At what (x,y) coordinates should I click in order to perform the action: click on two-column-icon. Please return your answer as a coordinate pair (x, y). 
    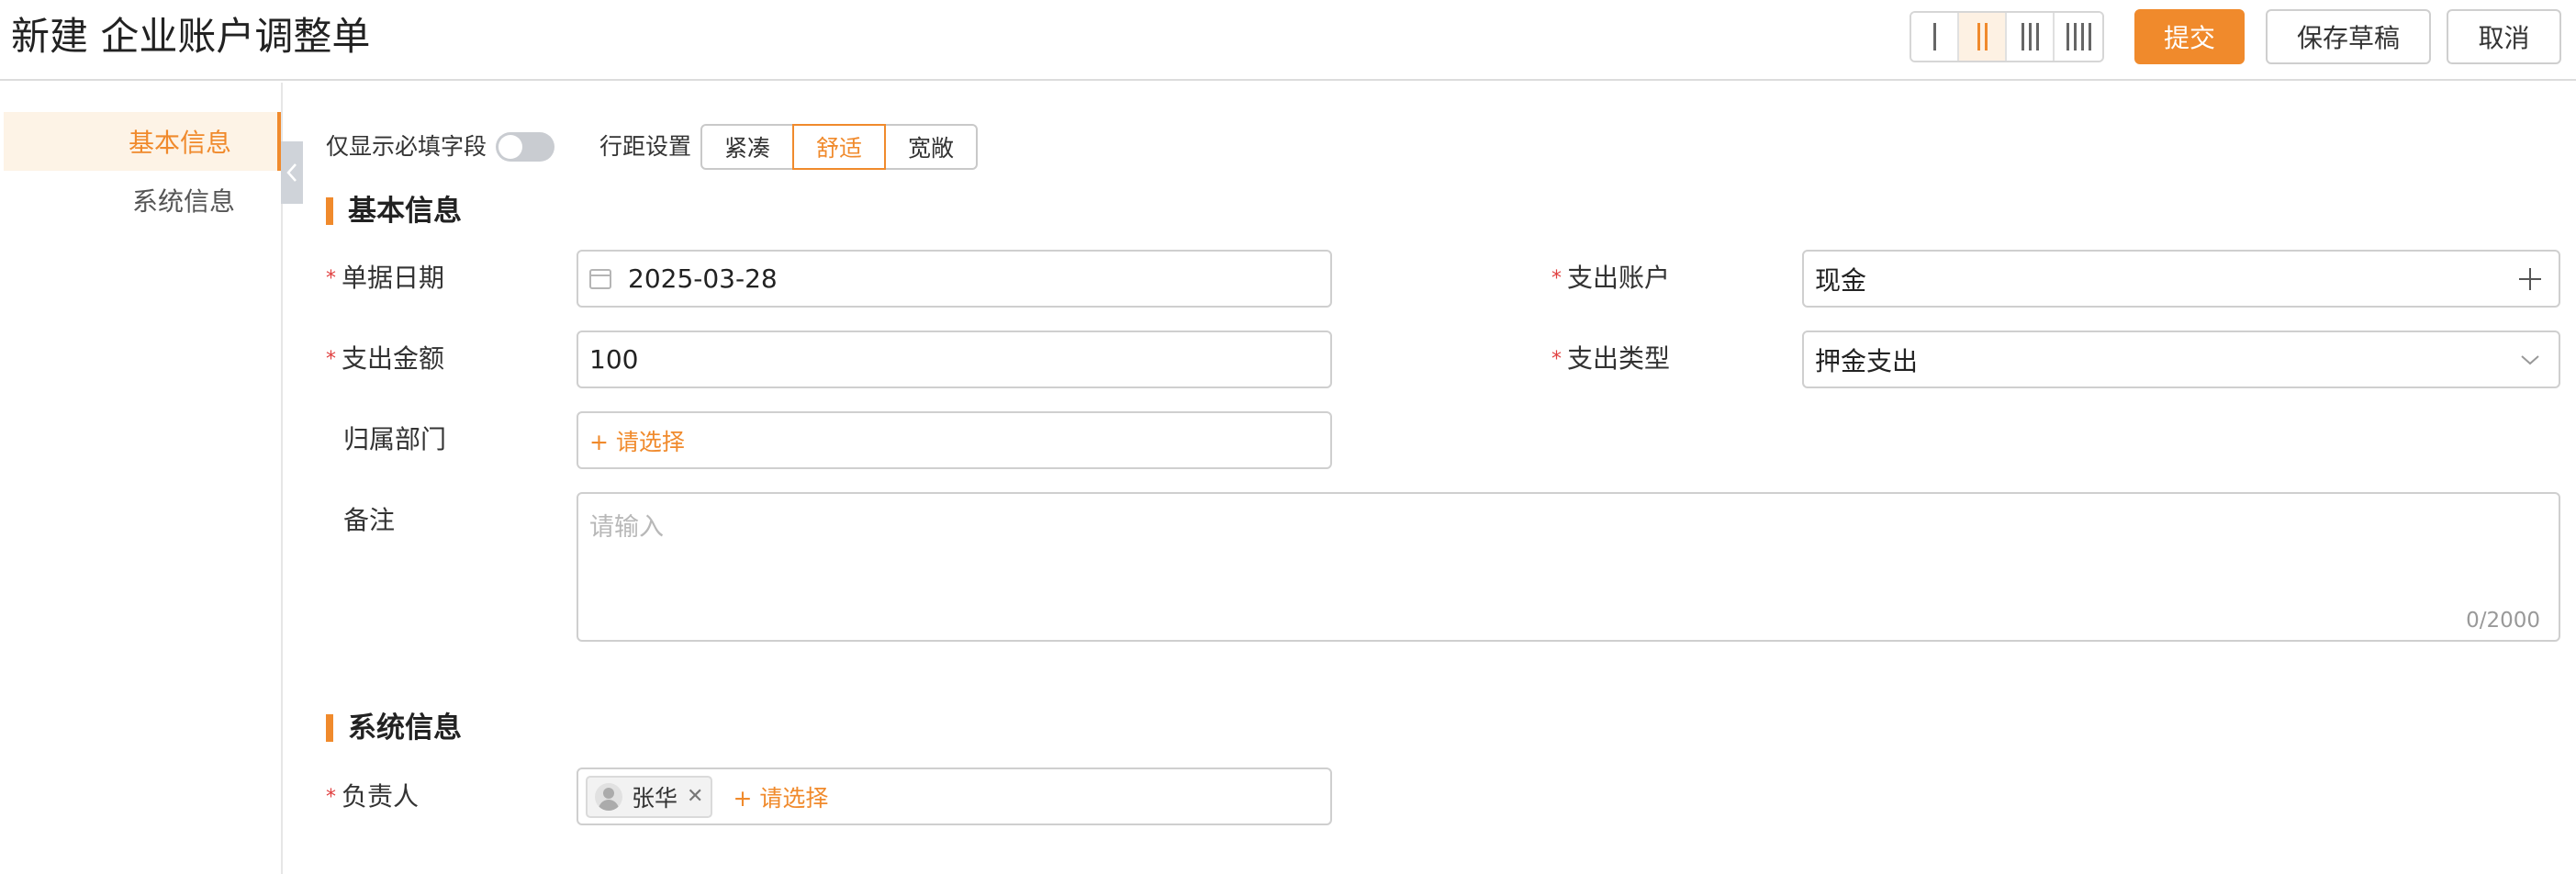
    Looking at the image, I should click on (1983, 37).